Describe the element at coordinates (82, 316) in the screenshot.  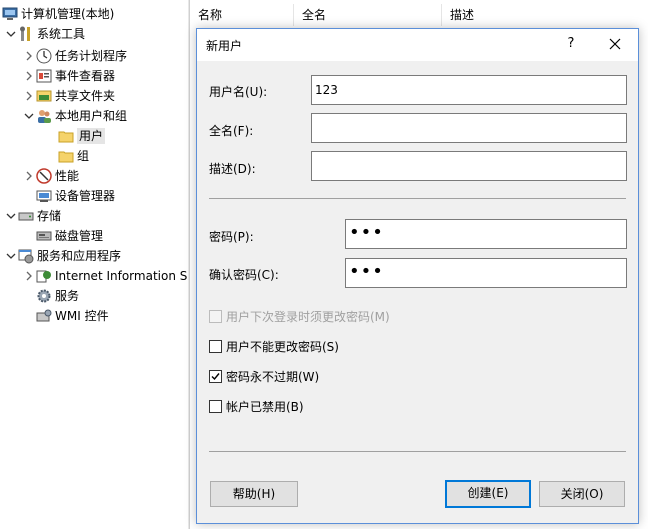
I see `tree-item-label: WMI 控件` at that location.